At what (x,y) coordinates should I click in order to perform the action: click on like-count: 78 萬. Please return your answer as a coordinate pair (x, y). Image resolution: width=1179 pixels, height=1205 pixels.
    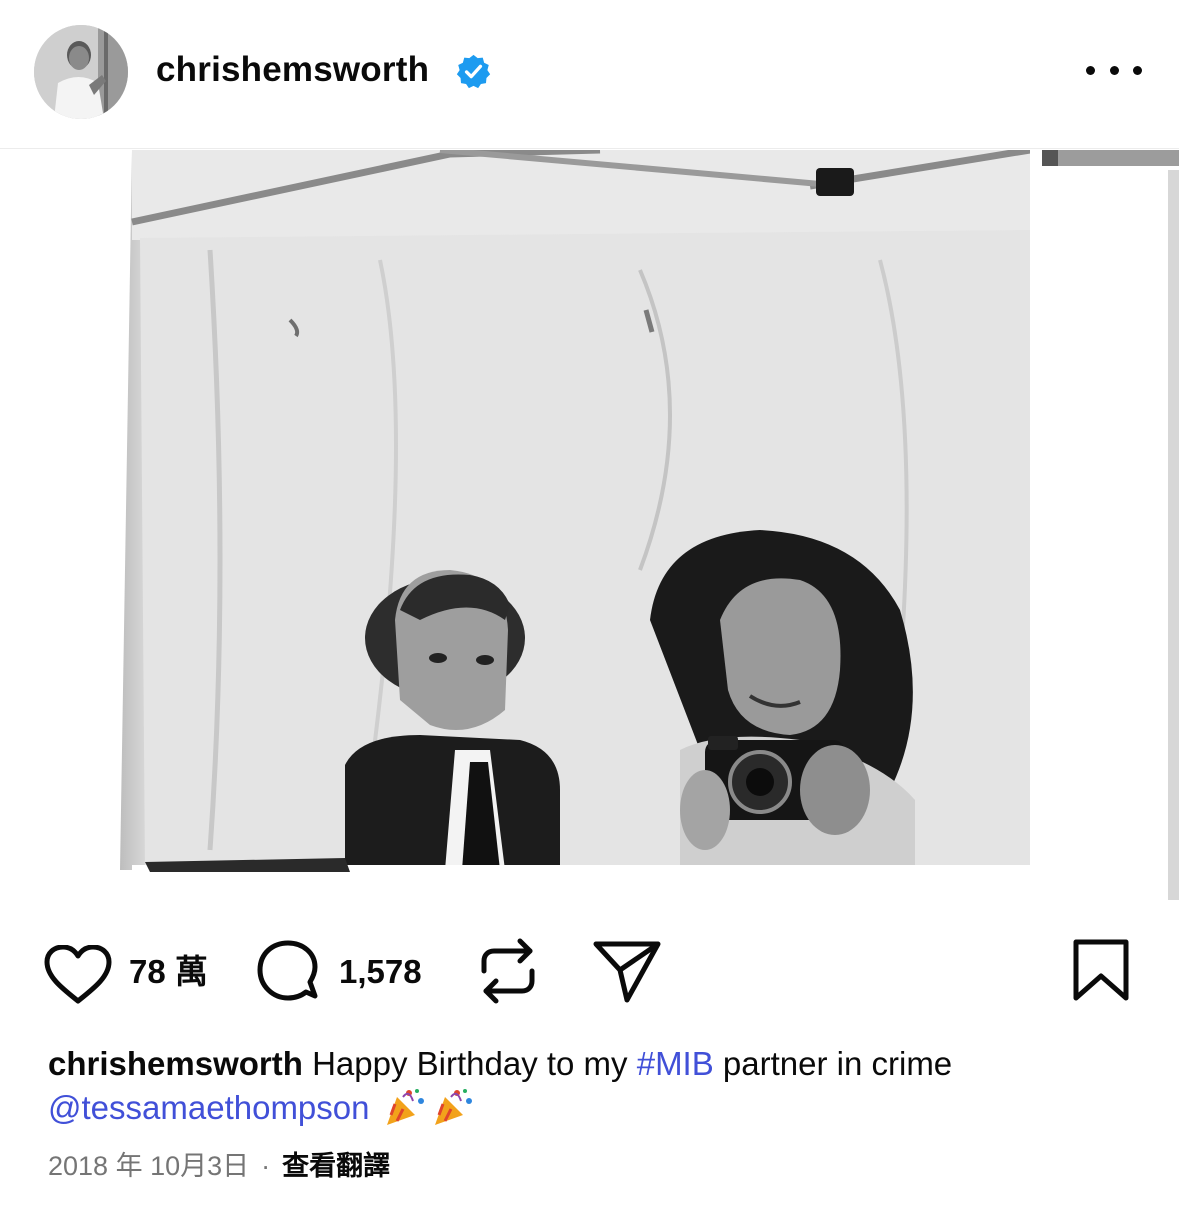
    Looking at the image, I should click on (168, 972).